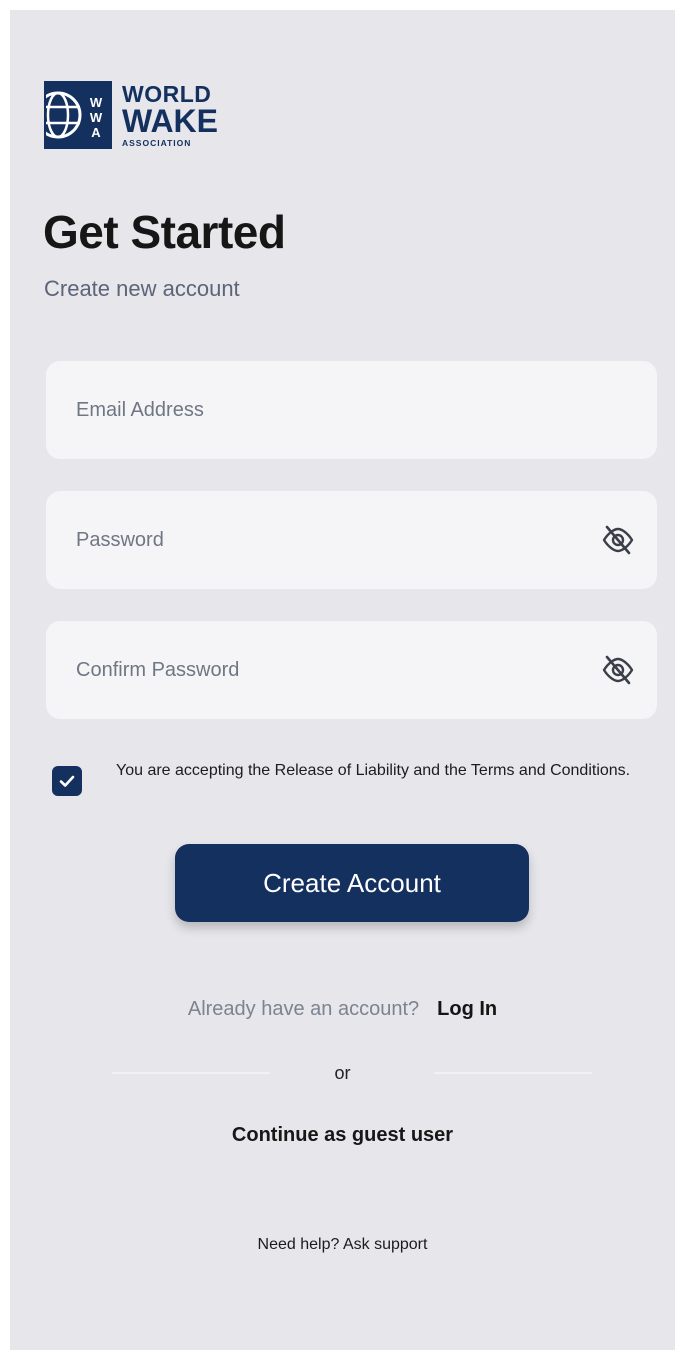 The image size is (685, 1360). I want to click on login-prompt: Already have an account? Log In, so click(342, 1009).